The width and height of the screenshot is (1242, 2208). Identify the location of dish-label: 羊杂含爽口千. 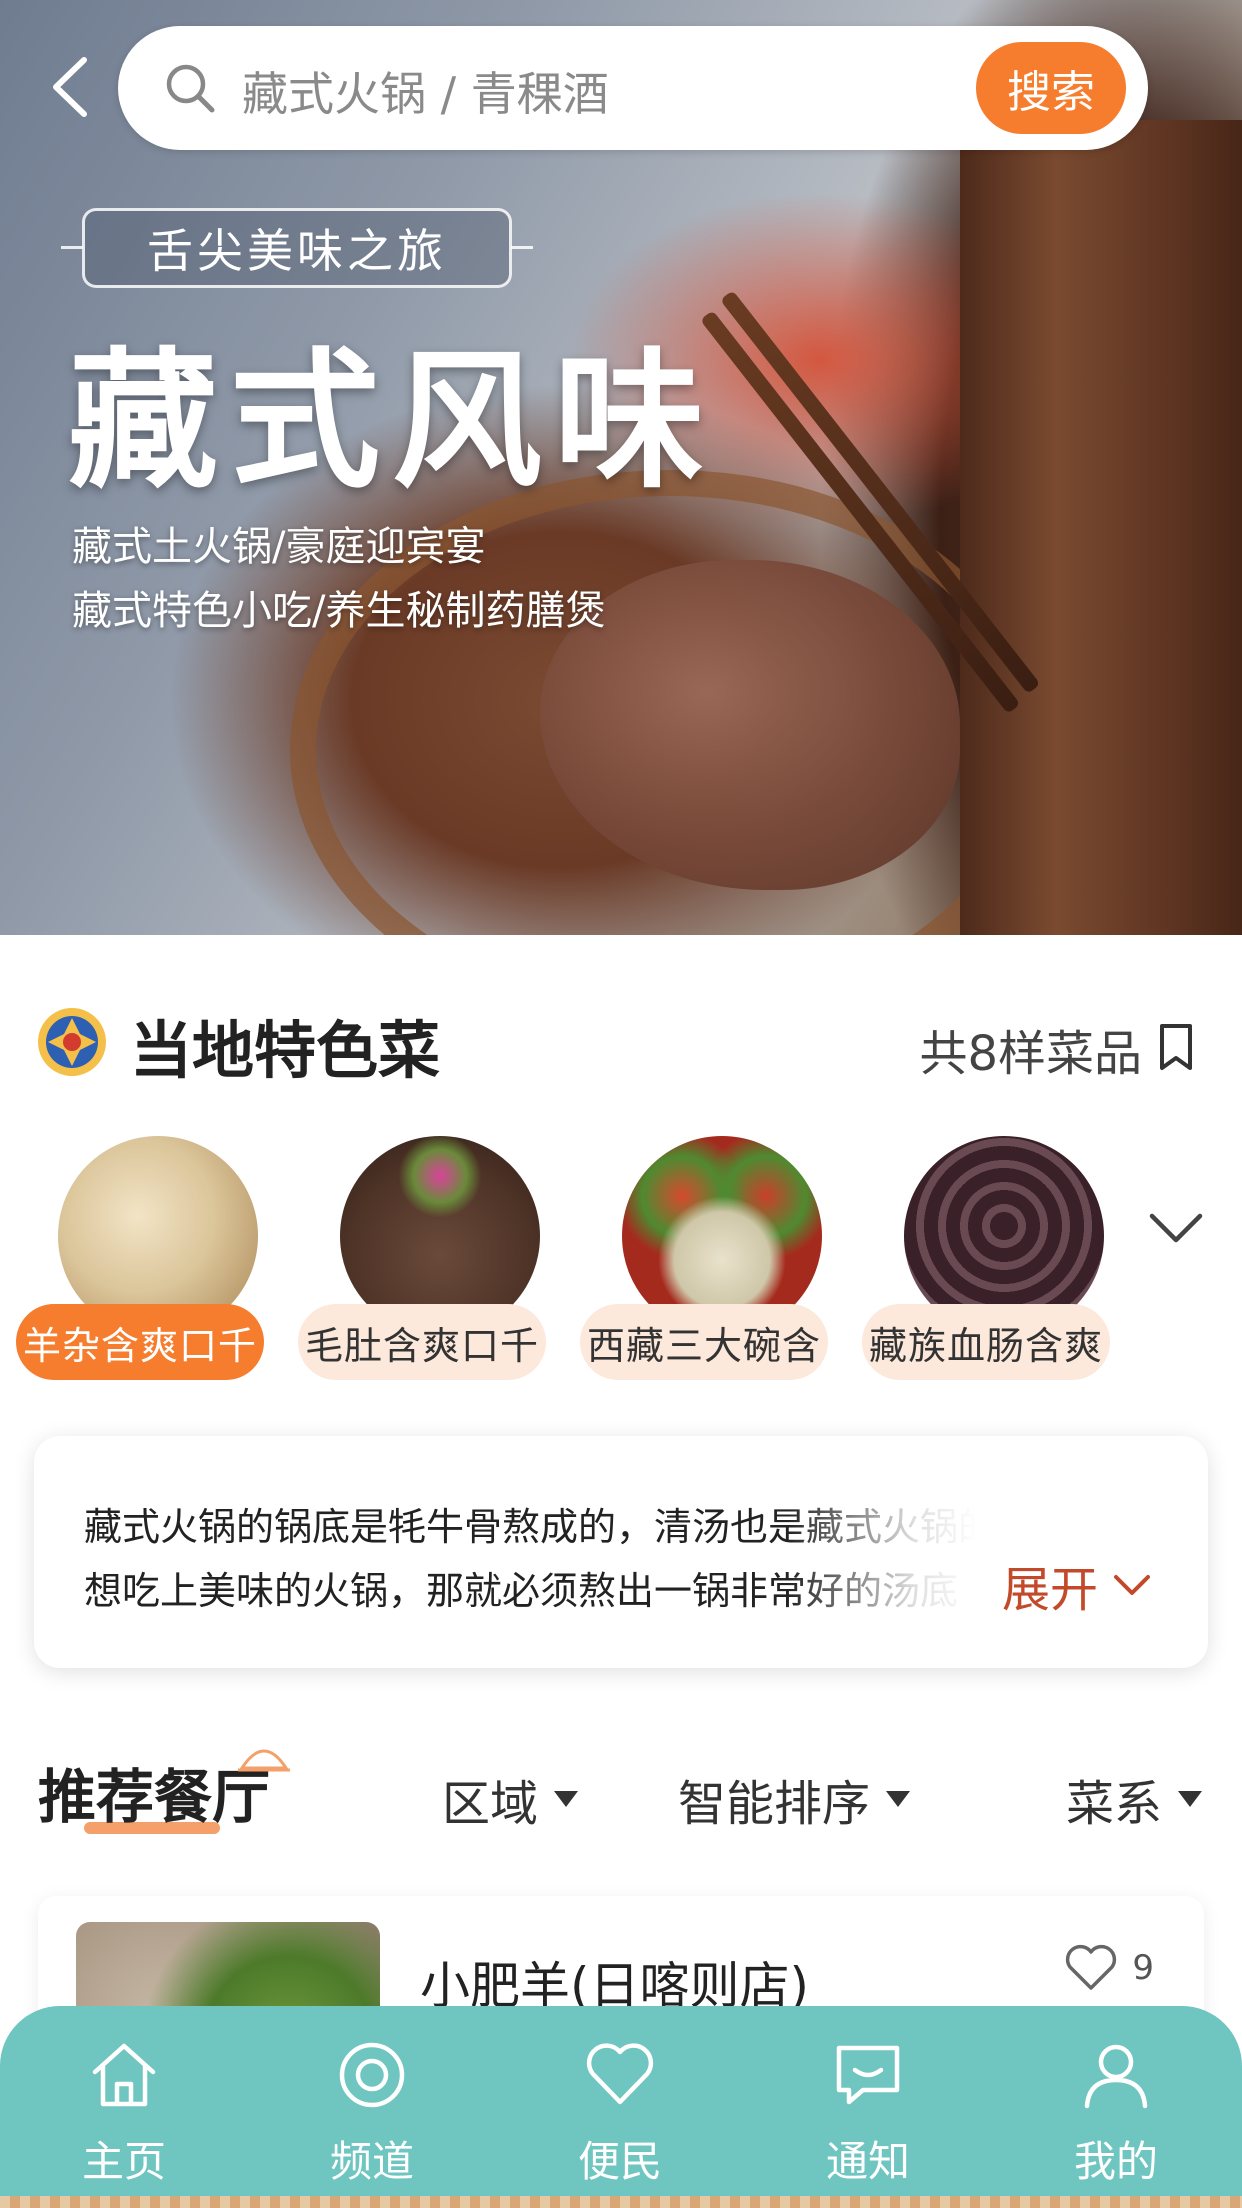
(140, 1342).